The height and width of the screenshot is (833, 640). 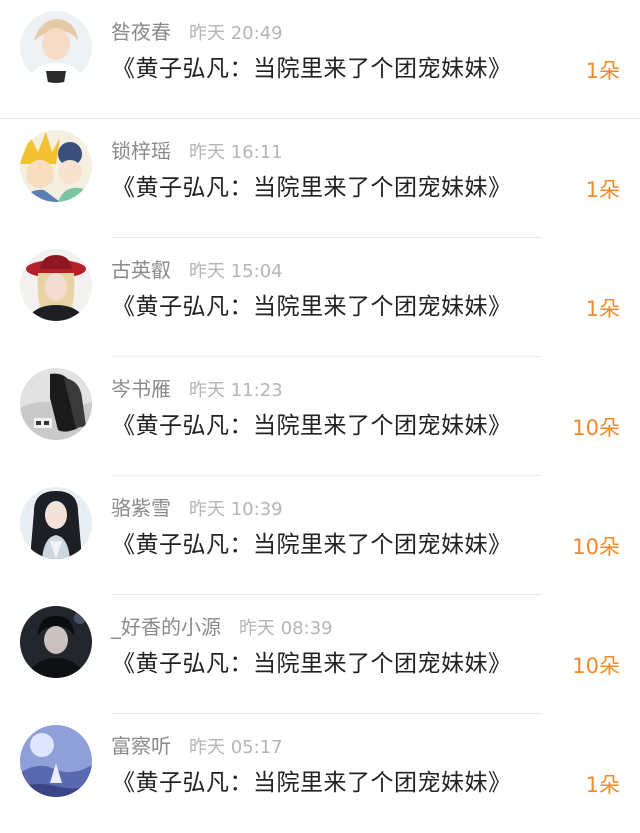 I want to click on list-item: 古英叡 昨天 15:04 《黄子弘凡：当院里来了个团宠妹妹》 1朵, so click(x=320, y=297).